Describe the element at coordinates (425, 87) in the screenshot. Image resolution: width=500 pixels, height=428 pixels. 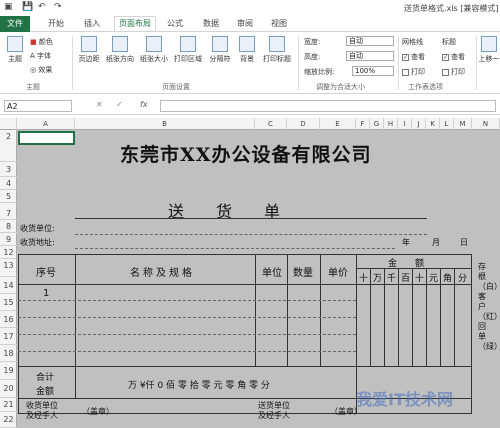
I see `group-label-sheet-options: 工作表选项` at that location.